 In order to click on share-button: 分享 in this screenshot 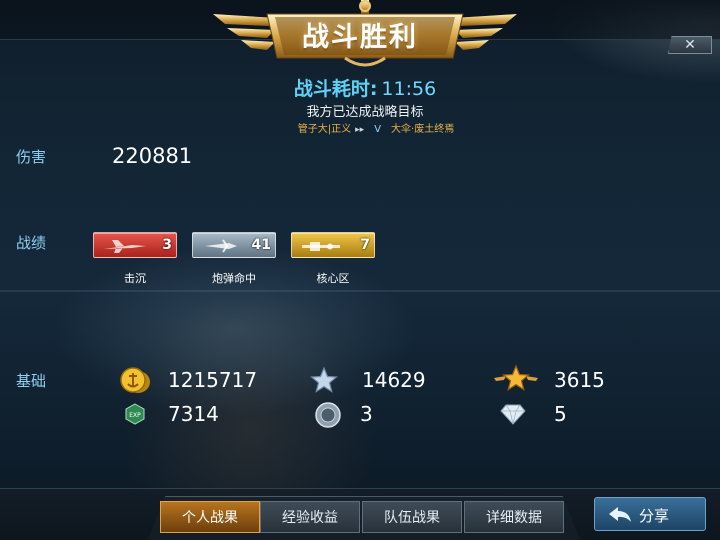, I will do `click(650, 514)`.